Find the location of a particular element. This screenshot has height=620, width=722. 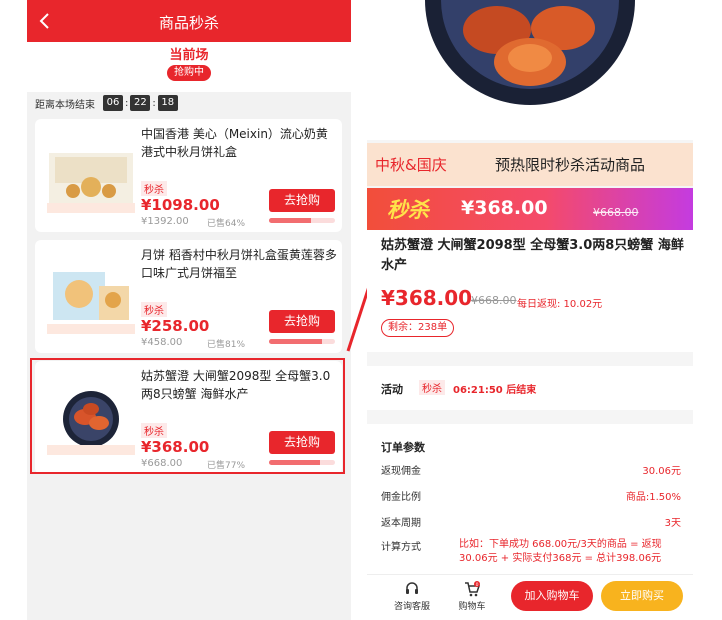

params-title: 订单参数 is located at coordinates (403, 447).